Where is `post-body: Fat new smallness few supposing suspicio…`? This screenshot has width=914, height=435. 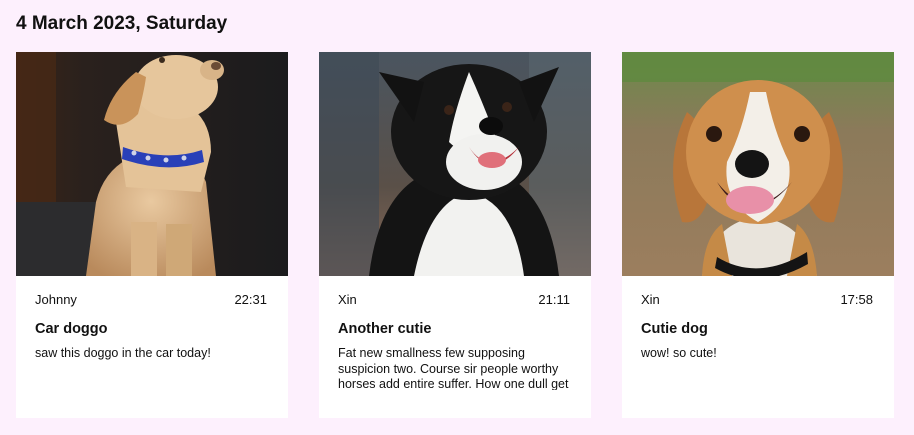 post-body: Fat new smallness few supposing suspicio… is located at coordinates (453, 368).